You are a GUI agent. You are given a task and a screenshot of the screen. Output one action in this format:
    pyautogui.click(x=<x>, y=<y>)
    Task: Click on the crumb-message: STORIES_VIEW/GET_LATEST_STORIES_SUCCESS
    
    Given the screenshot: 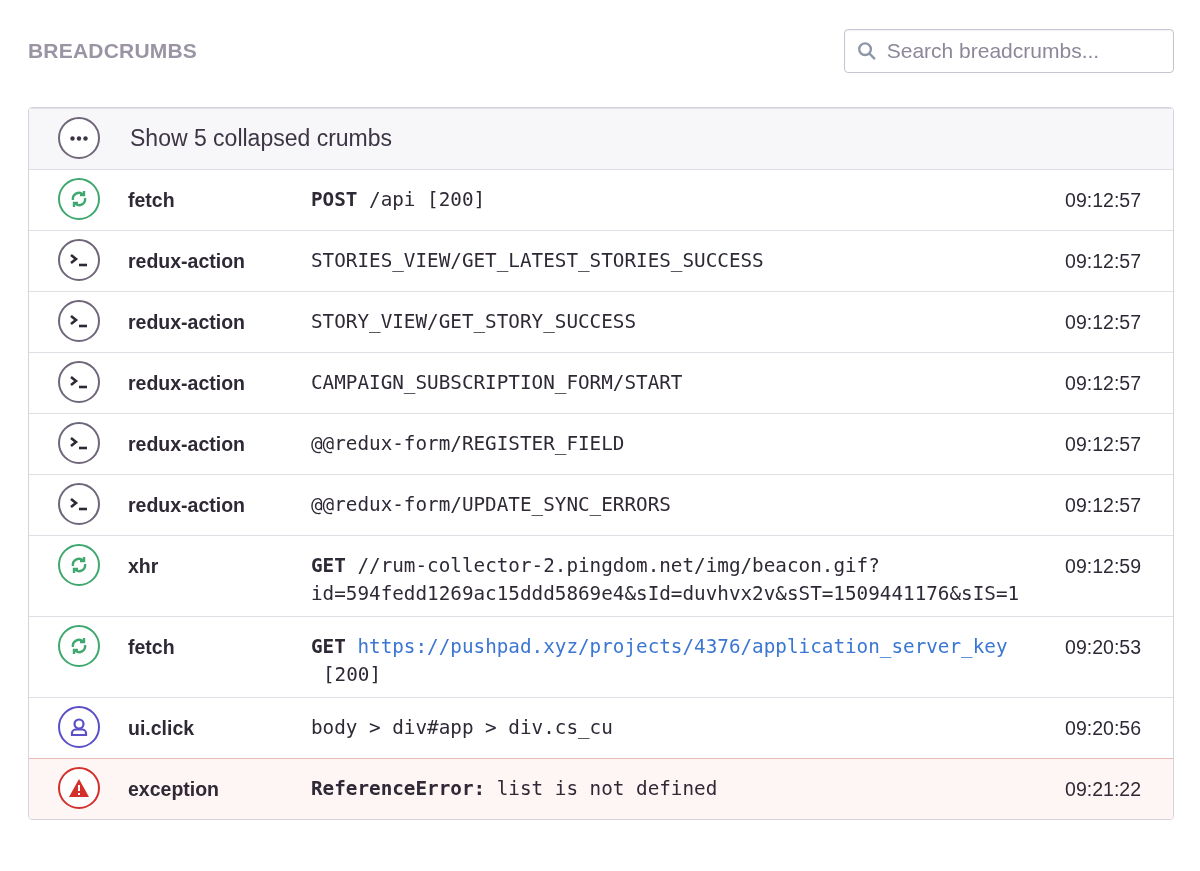 What is the action you would take?
    pyautogui.click(x=537, y=260)
    